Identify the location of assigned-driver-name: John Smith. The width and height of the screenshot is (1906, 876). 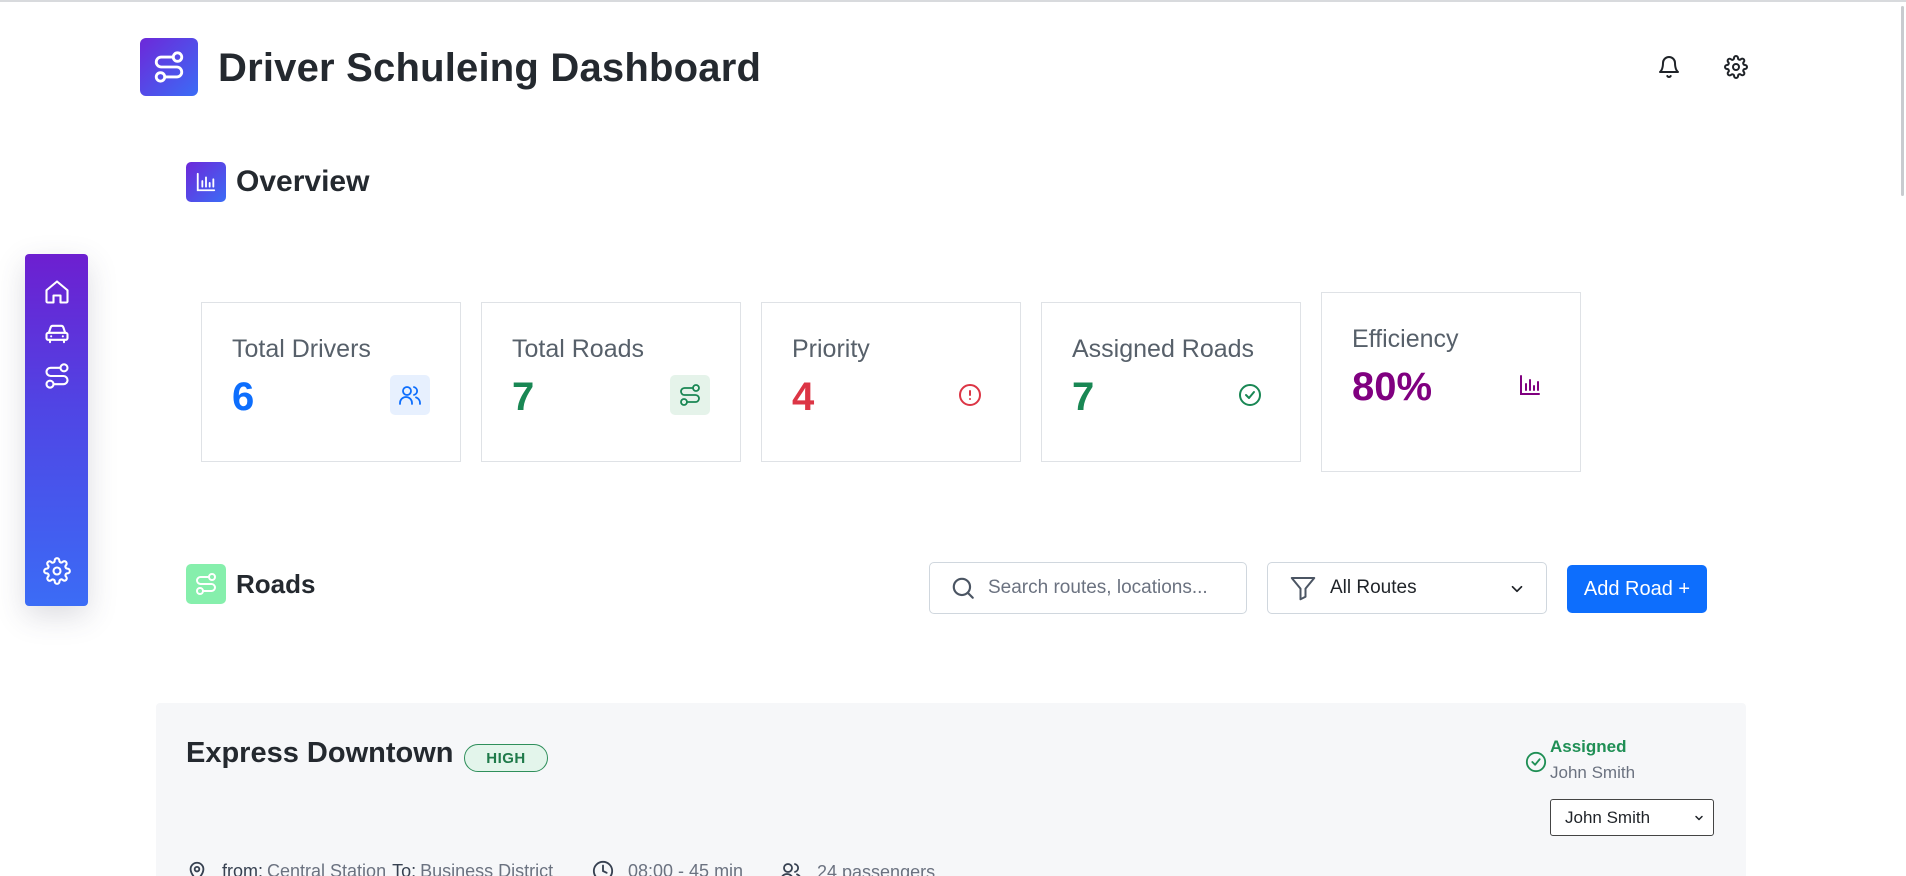
(1593, 772).